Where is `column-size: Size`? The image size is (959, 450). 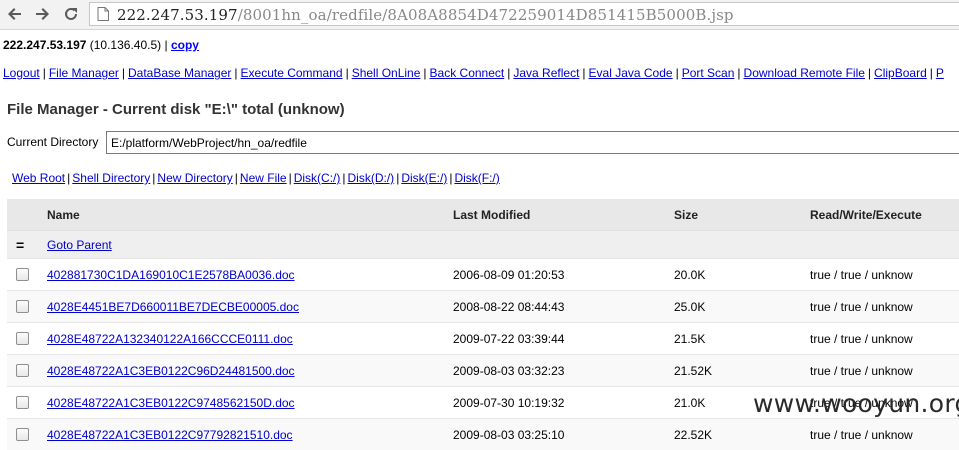 column-size: Size is located at coordinates (686, 214).